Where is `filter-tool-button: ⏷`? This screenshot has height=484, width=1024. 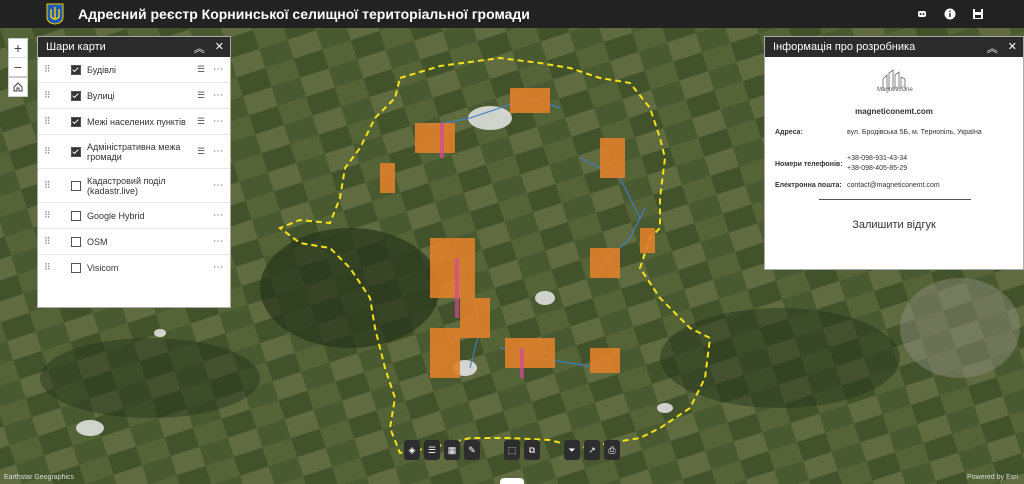 filter-tool-button: ⏷ is located at coordinates (572, 450).